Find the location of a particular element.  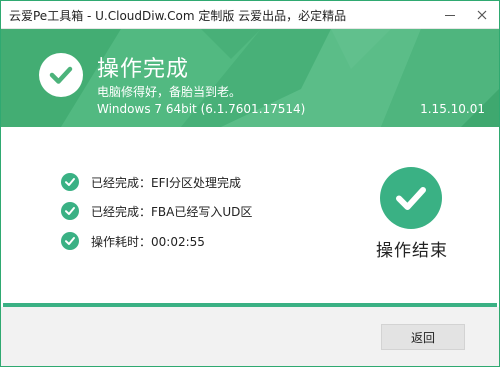

version-label: 1.15.10.01 is located at coordinates (452, 109).